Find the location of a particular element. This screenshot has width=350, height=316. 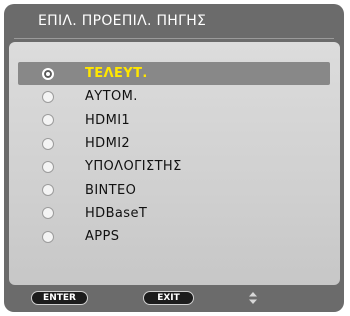

option-label: HDMI2 is located at coordinates (108, 144).